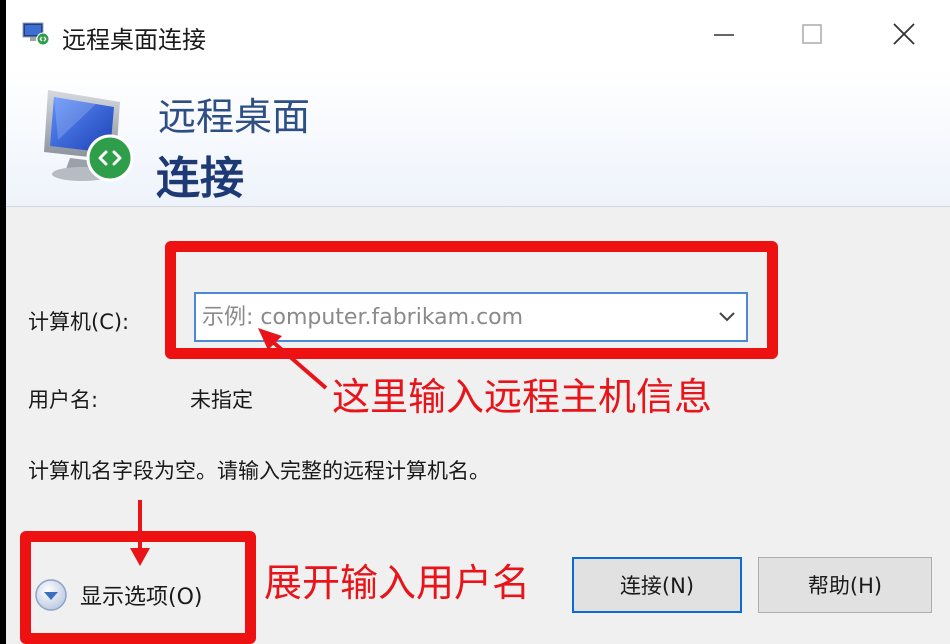 The image size is (950, 644). I want to click on arrow-to-options, so click(140, 533).